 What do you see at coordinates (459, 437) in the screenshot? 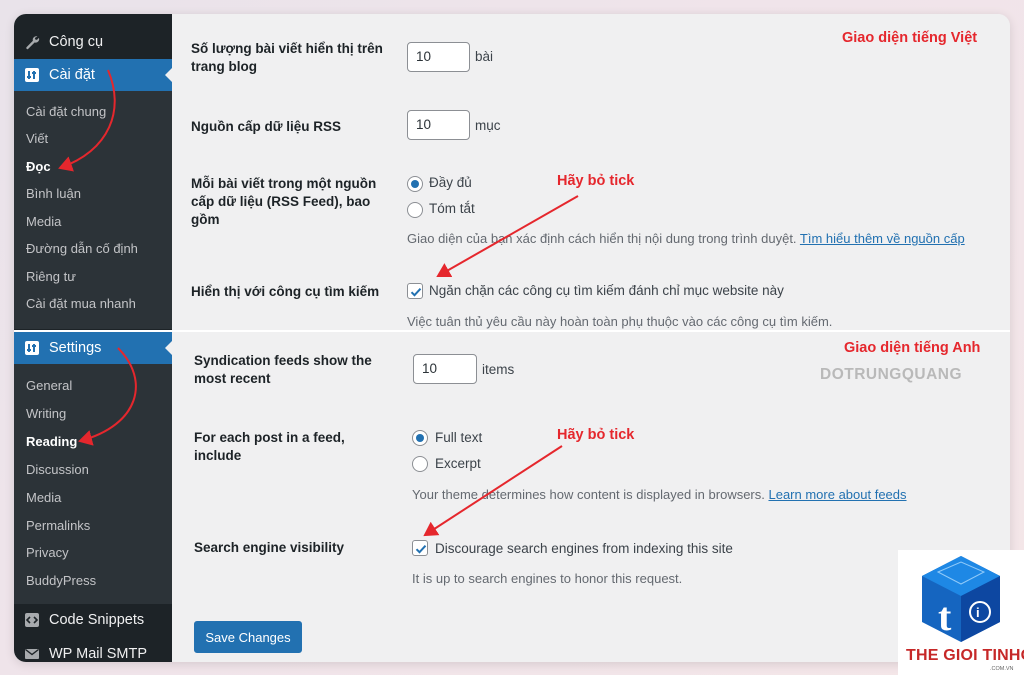
I see `full-text-label: Full text` at bounding box center [459, 437].